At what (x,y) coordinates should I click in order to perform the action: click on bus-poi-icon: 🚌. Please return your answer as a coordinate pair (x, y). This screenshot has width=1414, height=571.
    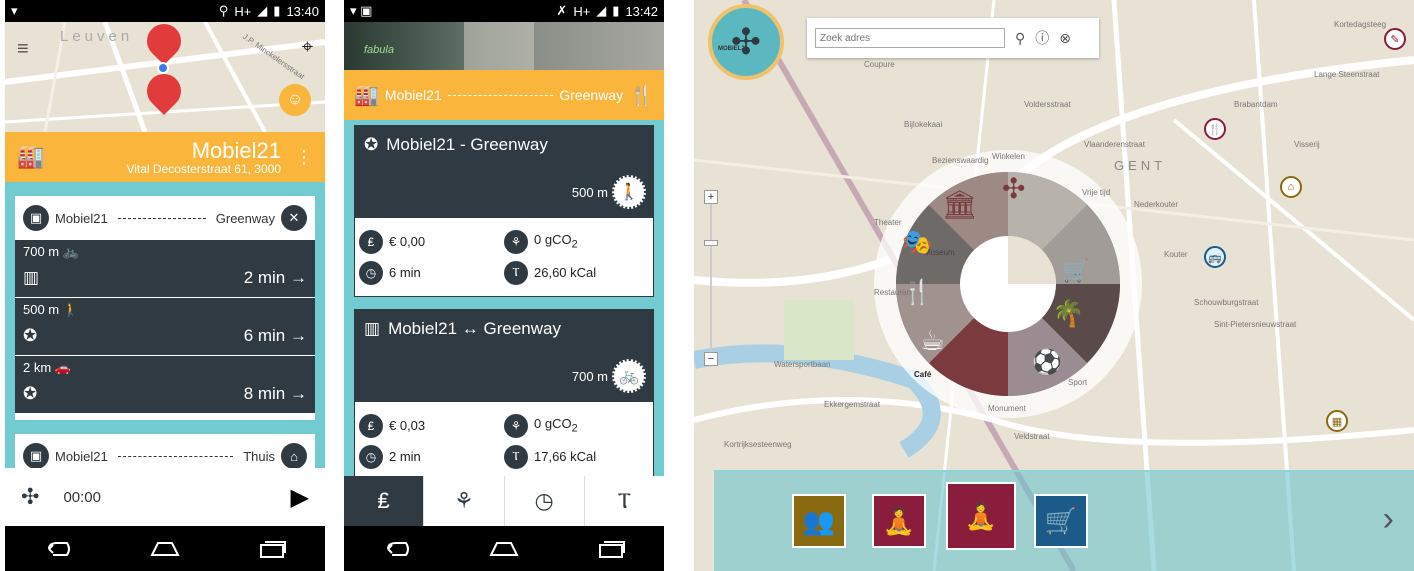
    Looking at the image, I should click on (1215, 257).